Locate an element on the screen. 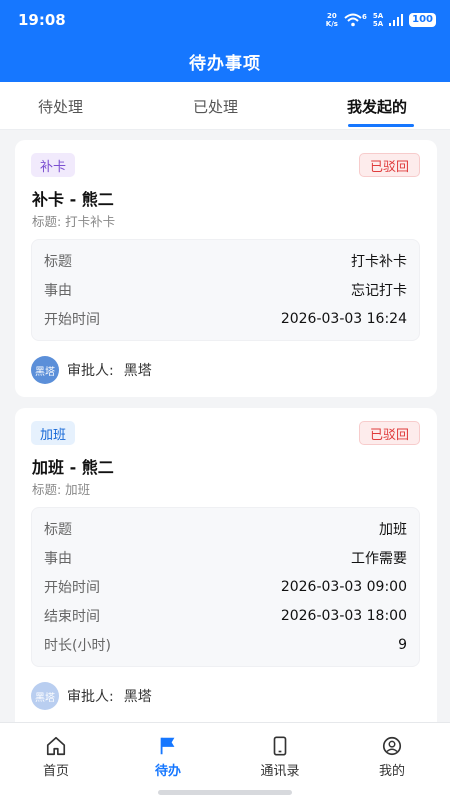 The image size is (450, 800). tab-processed: 已处理 is located at coordinates (215, 106).